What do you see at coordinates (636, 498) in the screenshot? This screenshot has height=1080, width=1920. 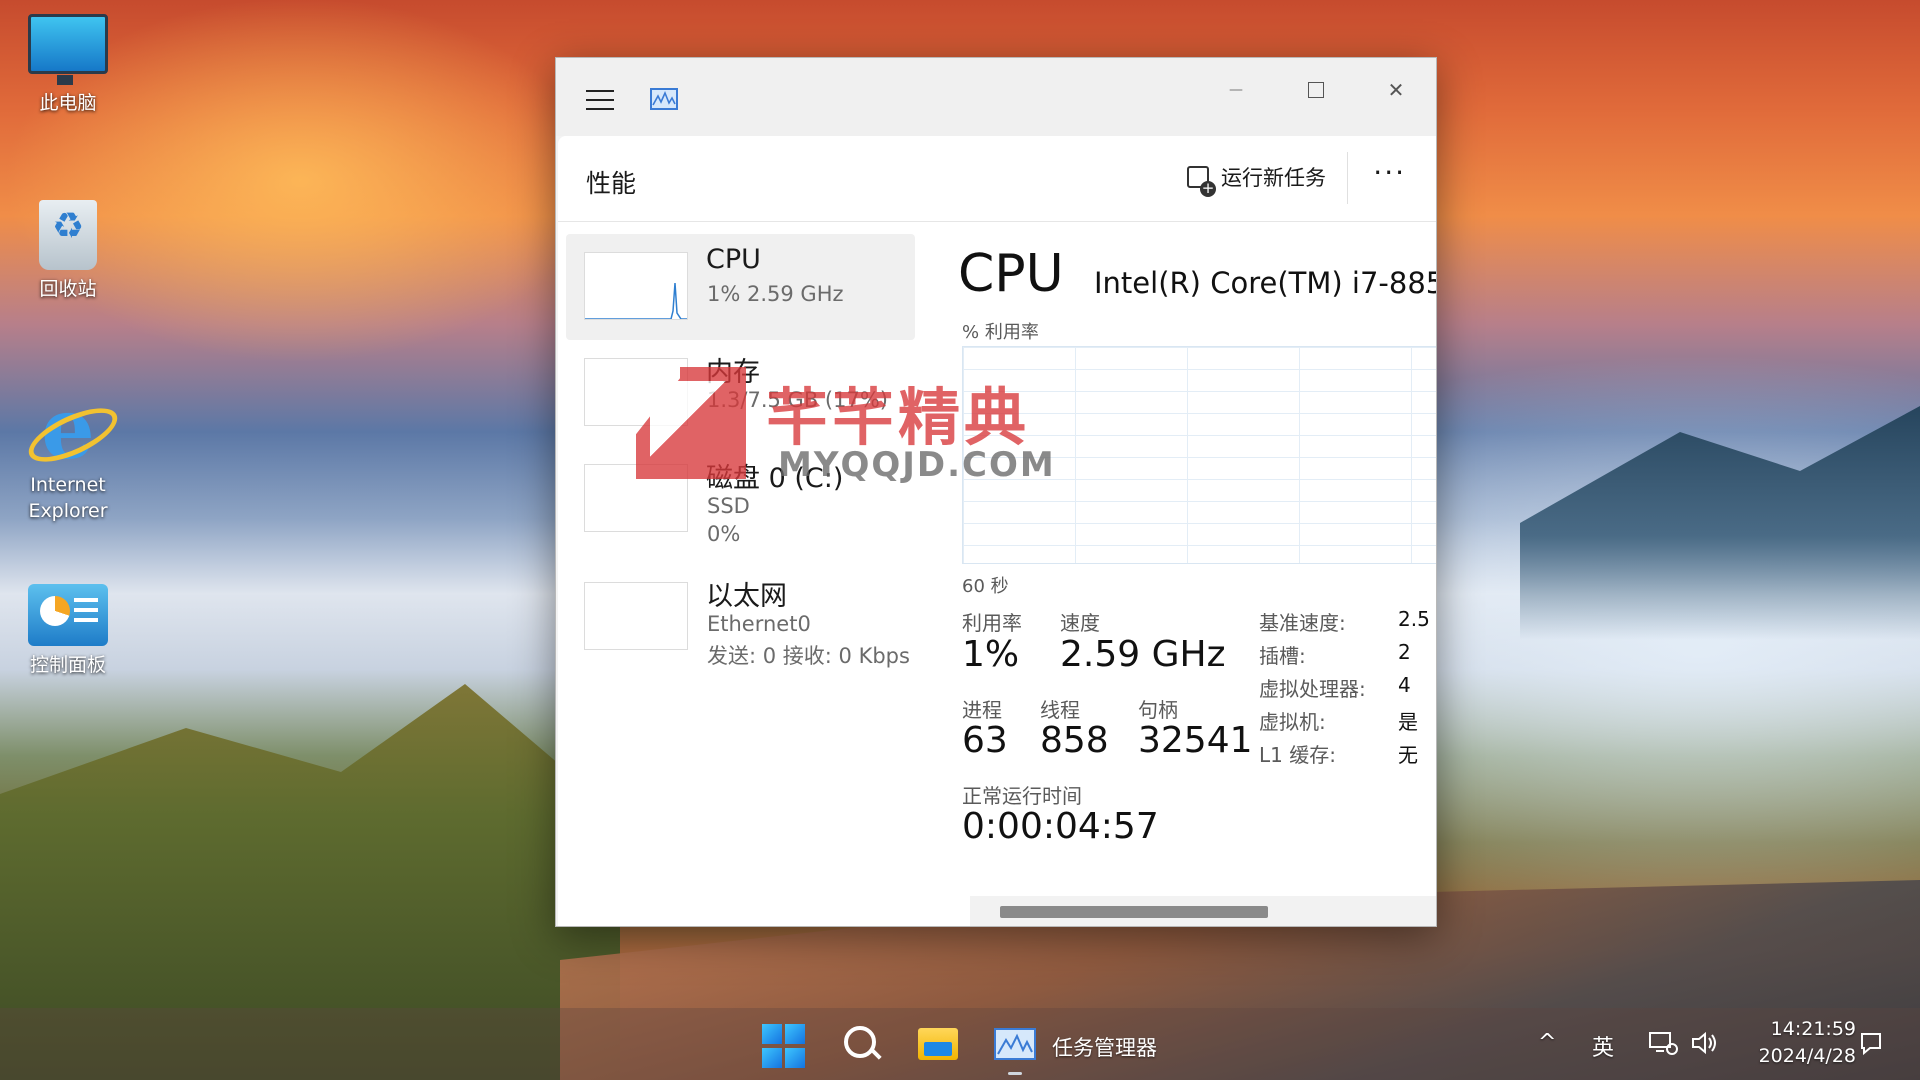 I see `disk-thumbnail-graph` at bounding box center [636, 498].